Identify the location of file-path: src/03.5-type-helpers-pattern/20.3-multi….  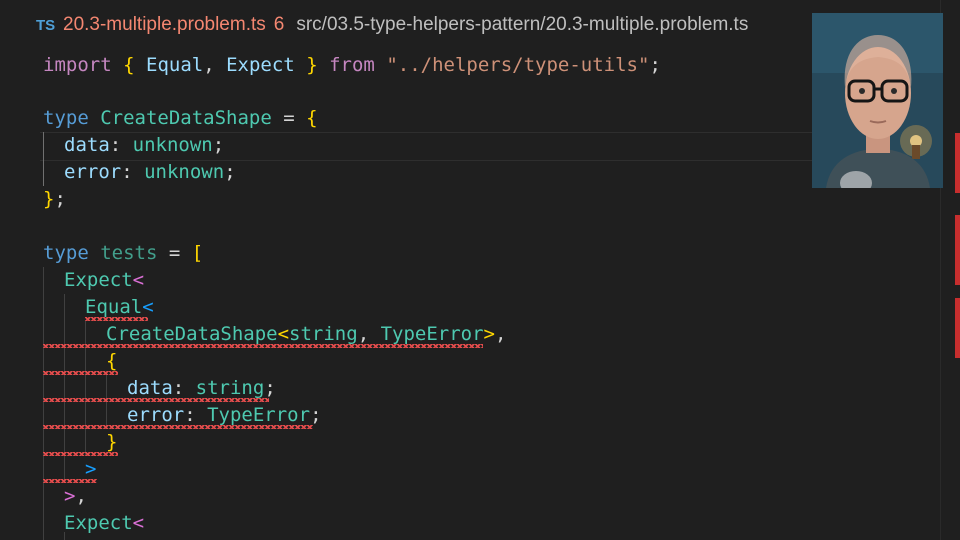
(522, 24).